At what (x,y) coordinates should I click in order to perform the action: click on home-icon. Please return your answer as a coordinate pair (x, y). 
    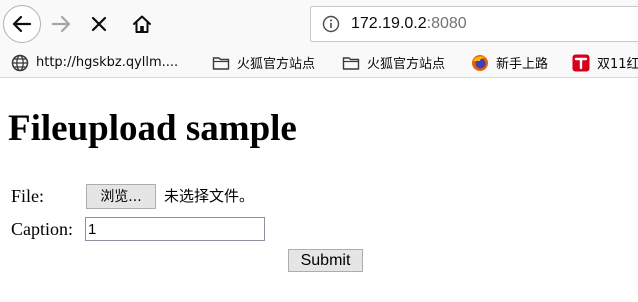
    Looking at the image, I should click on (142, 24).